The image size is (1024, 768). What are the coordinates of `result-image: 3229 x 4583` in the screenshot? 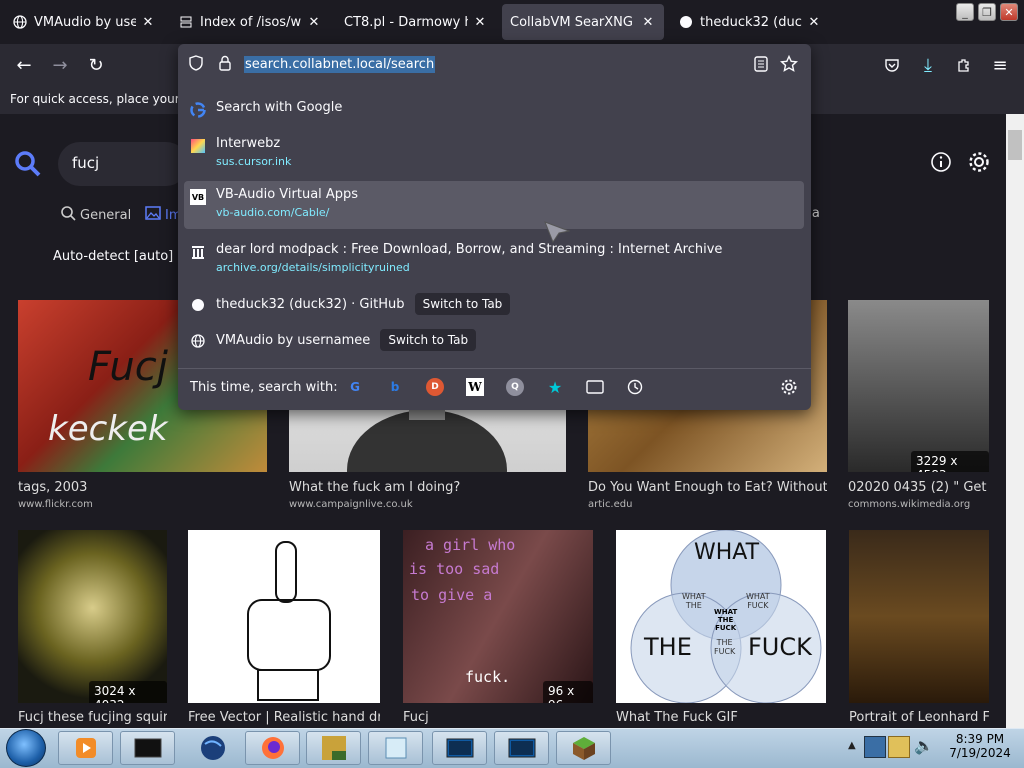 It's located at (918, 386).